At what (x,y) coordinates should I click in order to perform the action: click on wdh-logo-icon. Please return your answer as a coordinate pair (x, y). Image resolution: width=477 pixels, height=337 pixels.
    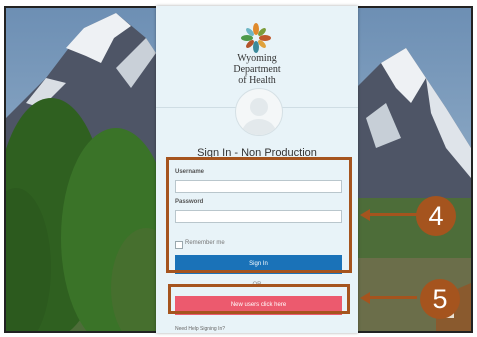
    Looking at the image, I should click on (256, 38).